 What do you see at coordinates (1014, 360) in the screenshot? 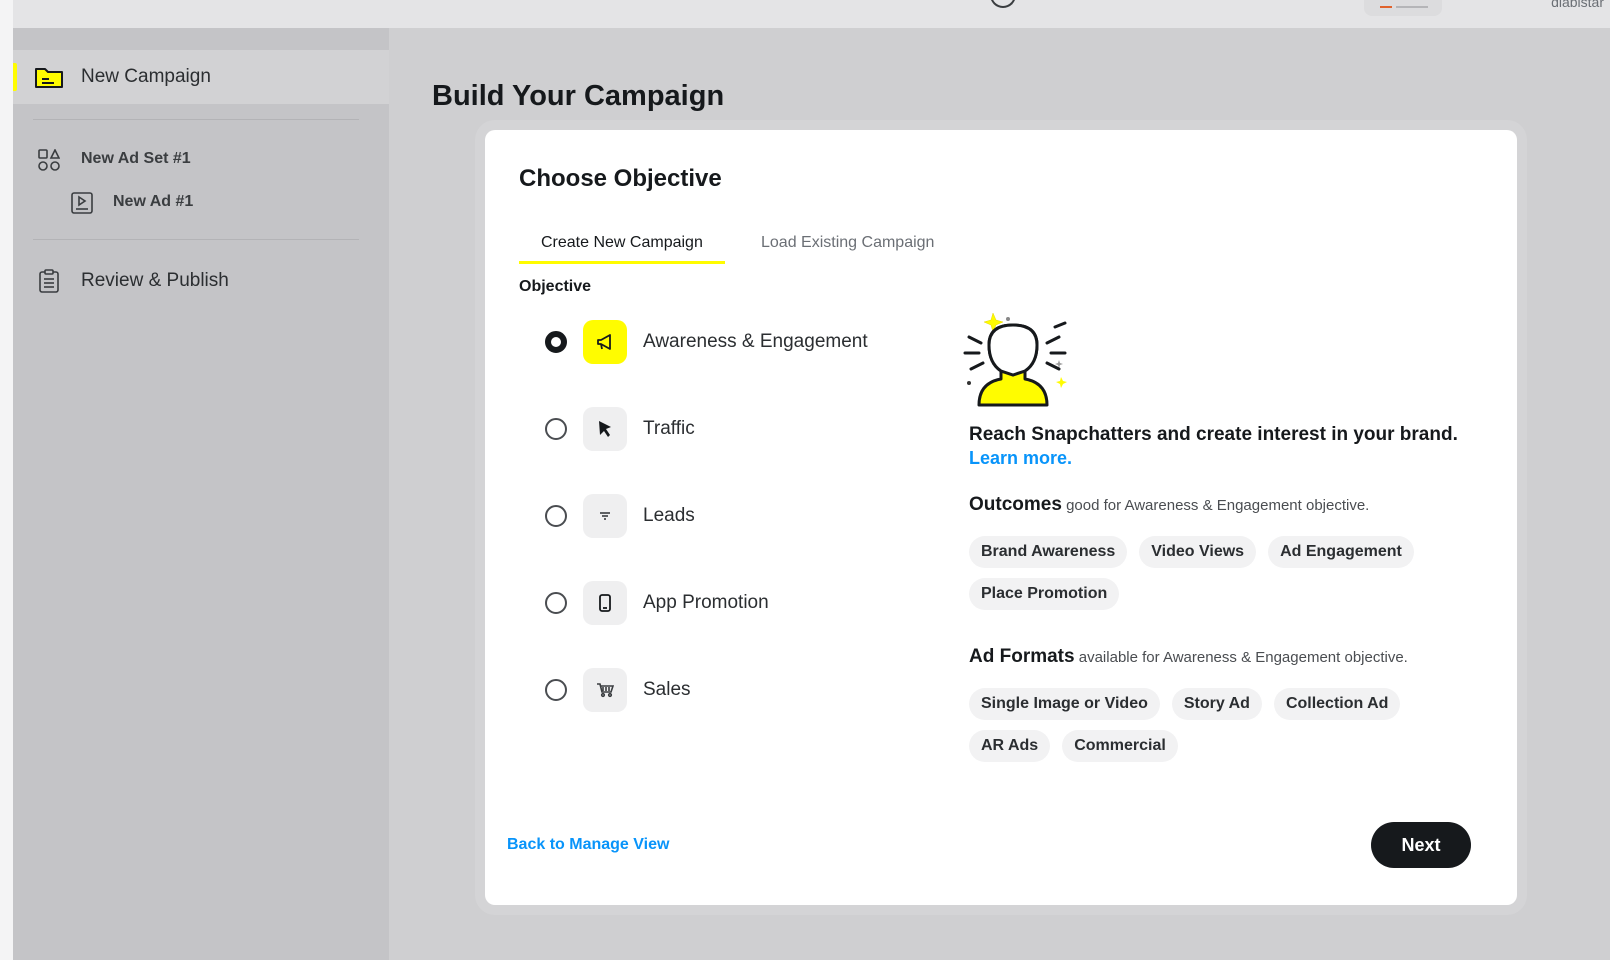
I see `person-attention-icon` at bounding box center [1014, 360].